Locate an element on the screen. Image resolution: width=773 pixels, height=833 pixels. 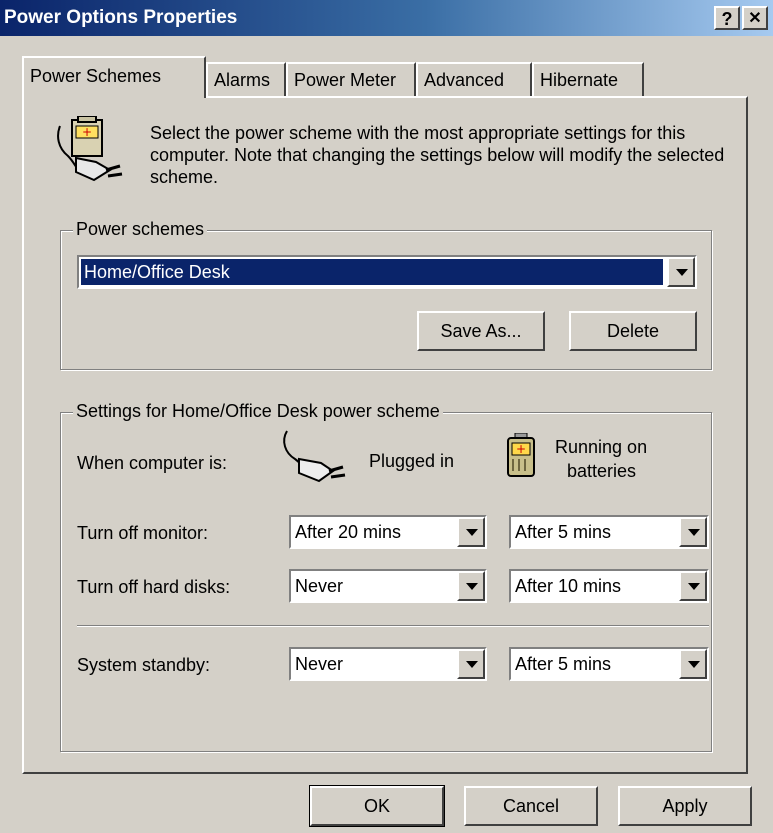
close-button: ✕ is located at coordinates (755, 18).